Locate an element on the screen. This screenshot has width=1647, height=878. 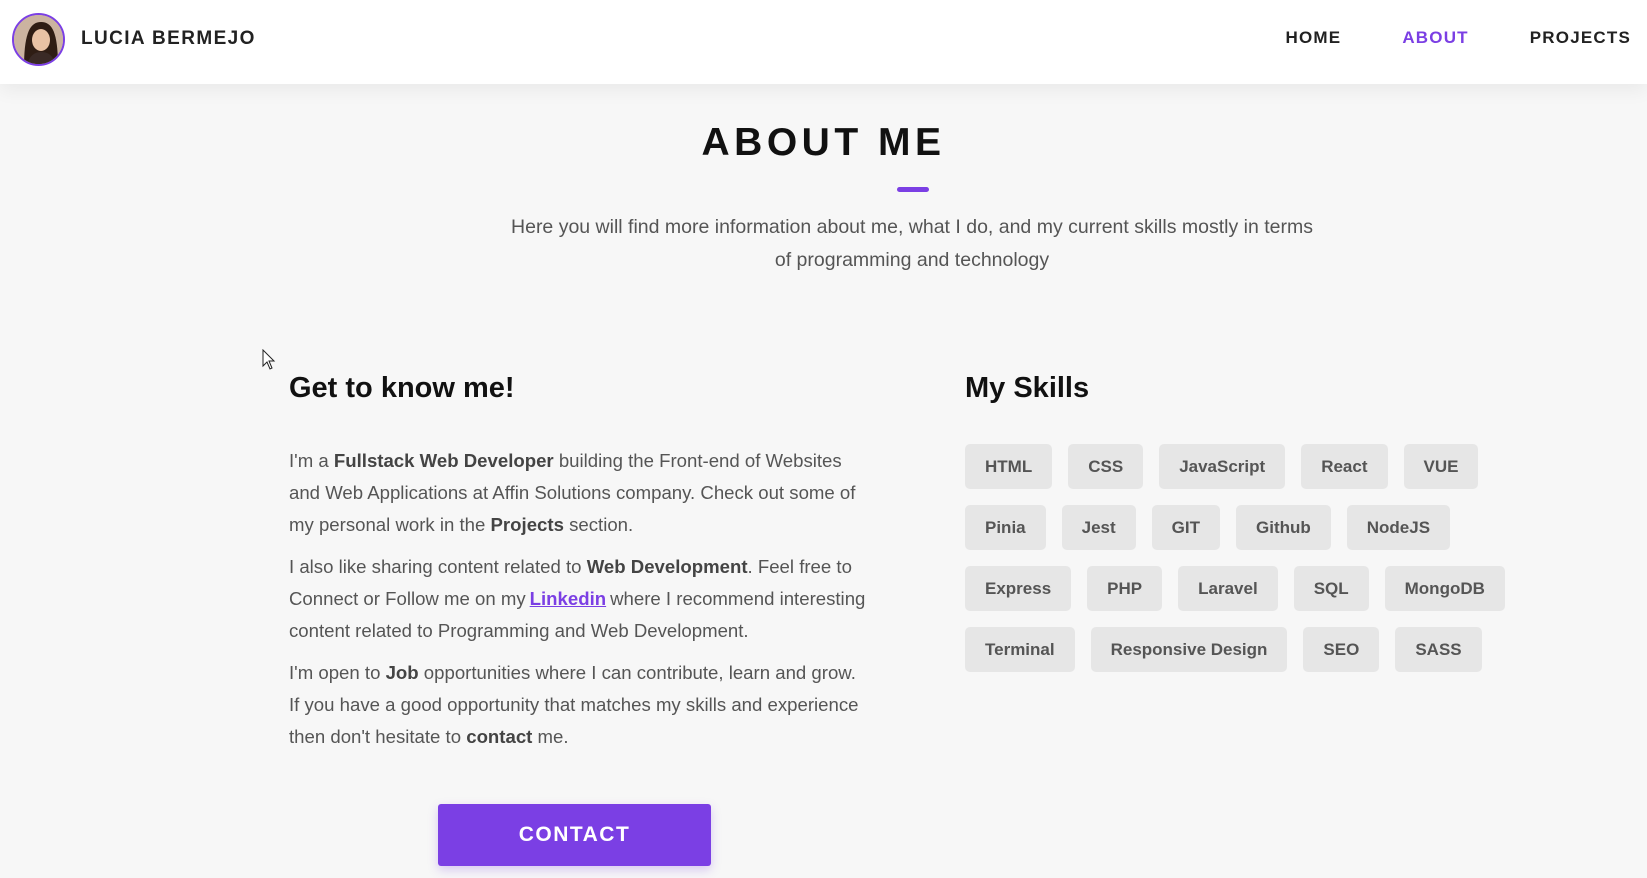
avatar is located at coordinates (38, 39).